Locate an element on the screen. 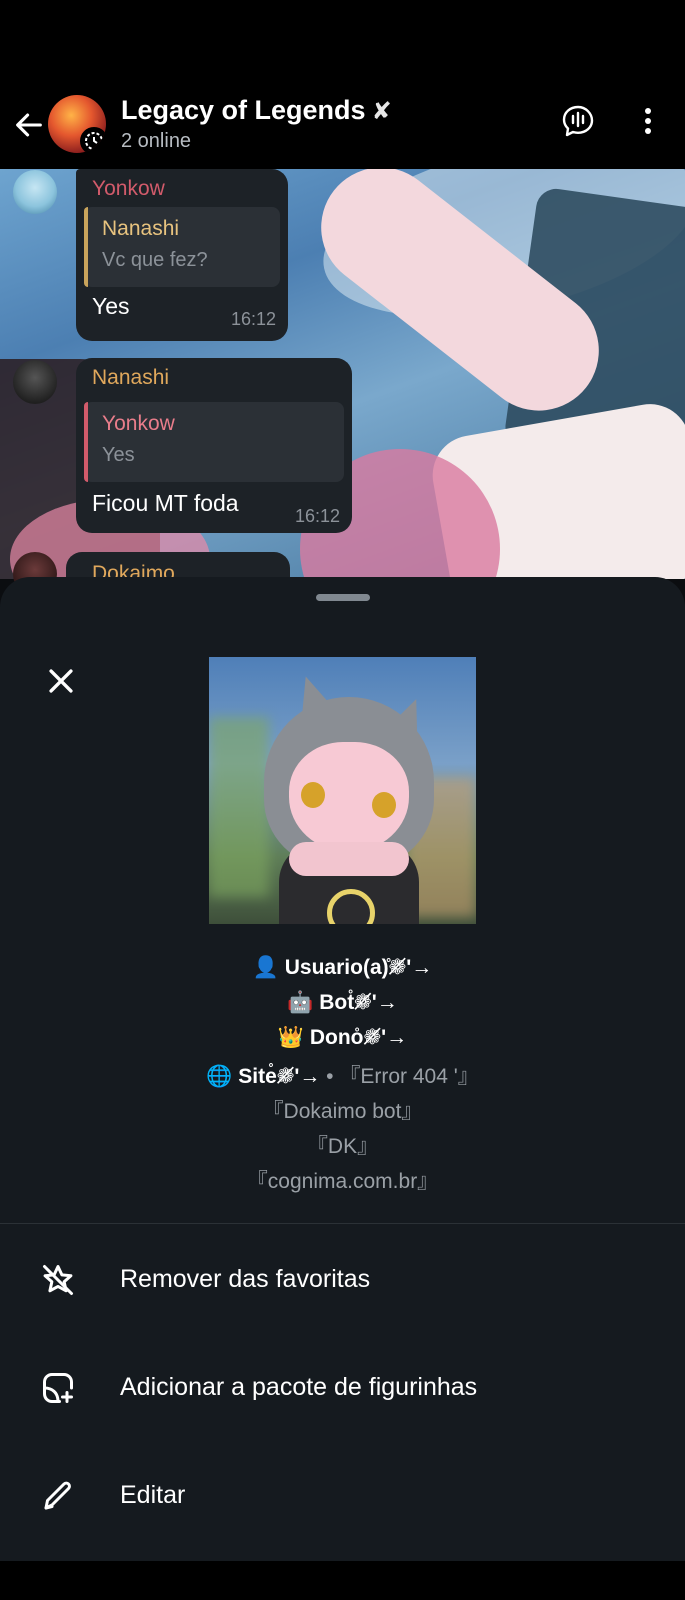  more-vertical-icon is located at coordinates (648, 121).